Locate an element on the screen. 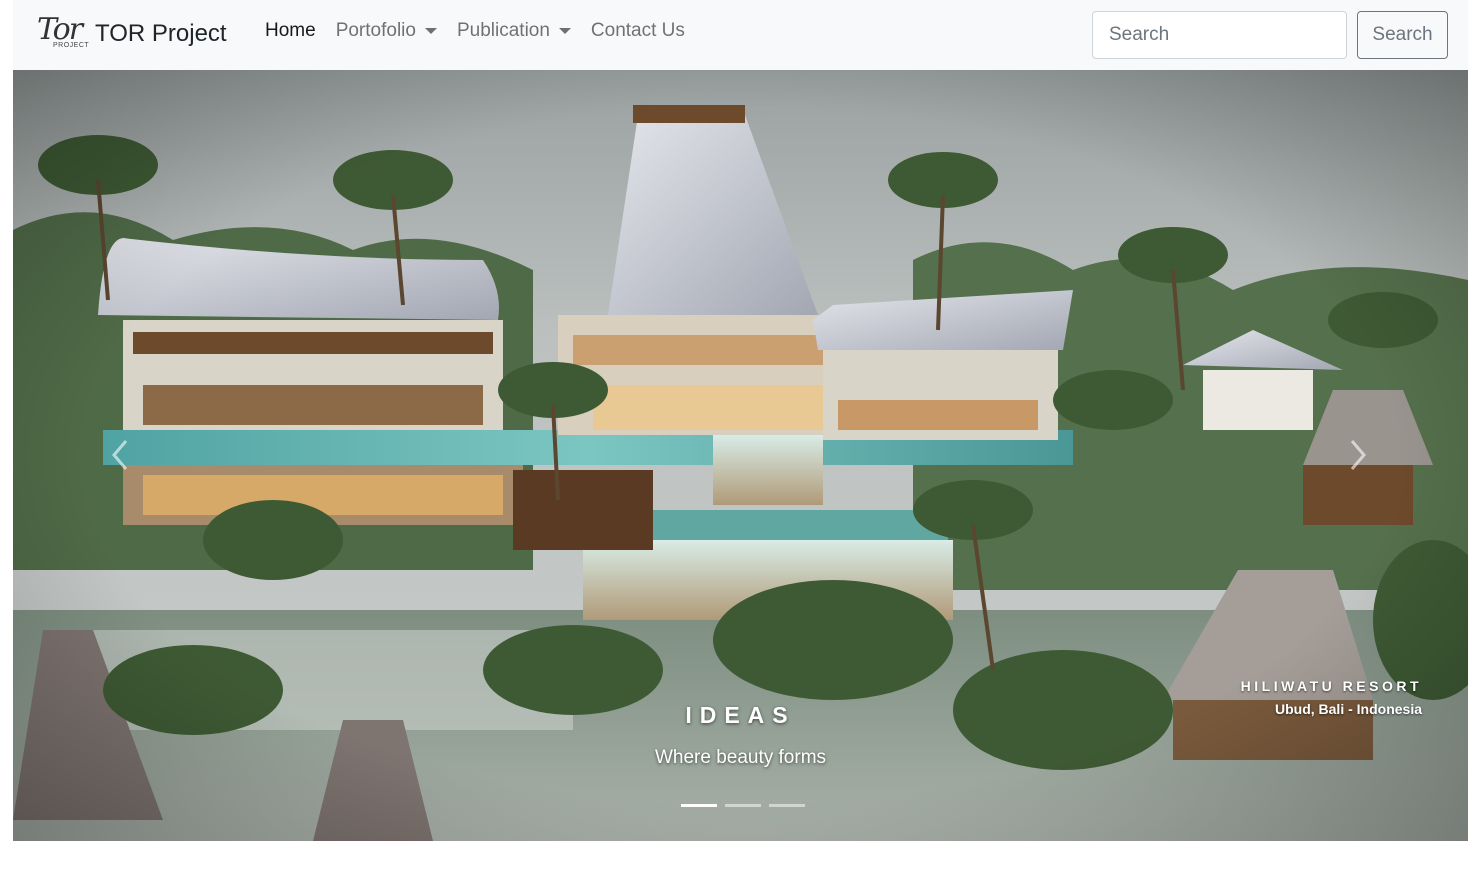 The width and height of the screenshot is (1482, 877). project-name-overlay: HILIWATU RESORT is located at coordinates (1331, 686).